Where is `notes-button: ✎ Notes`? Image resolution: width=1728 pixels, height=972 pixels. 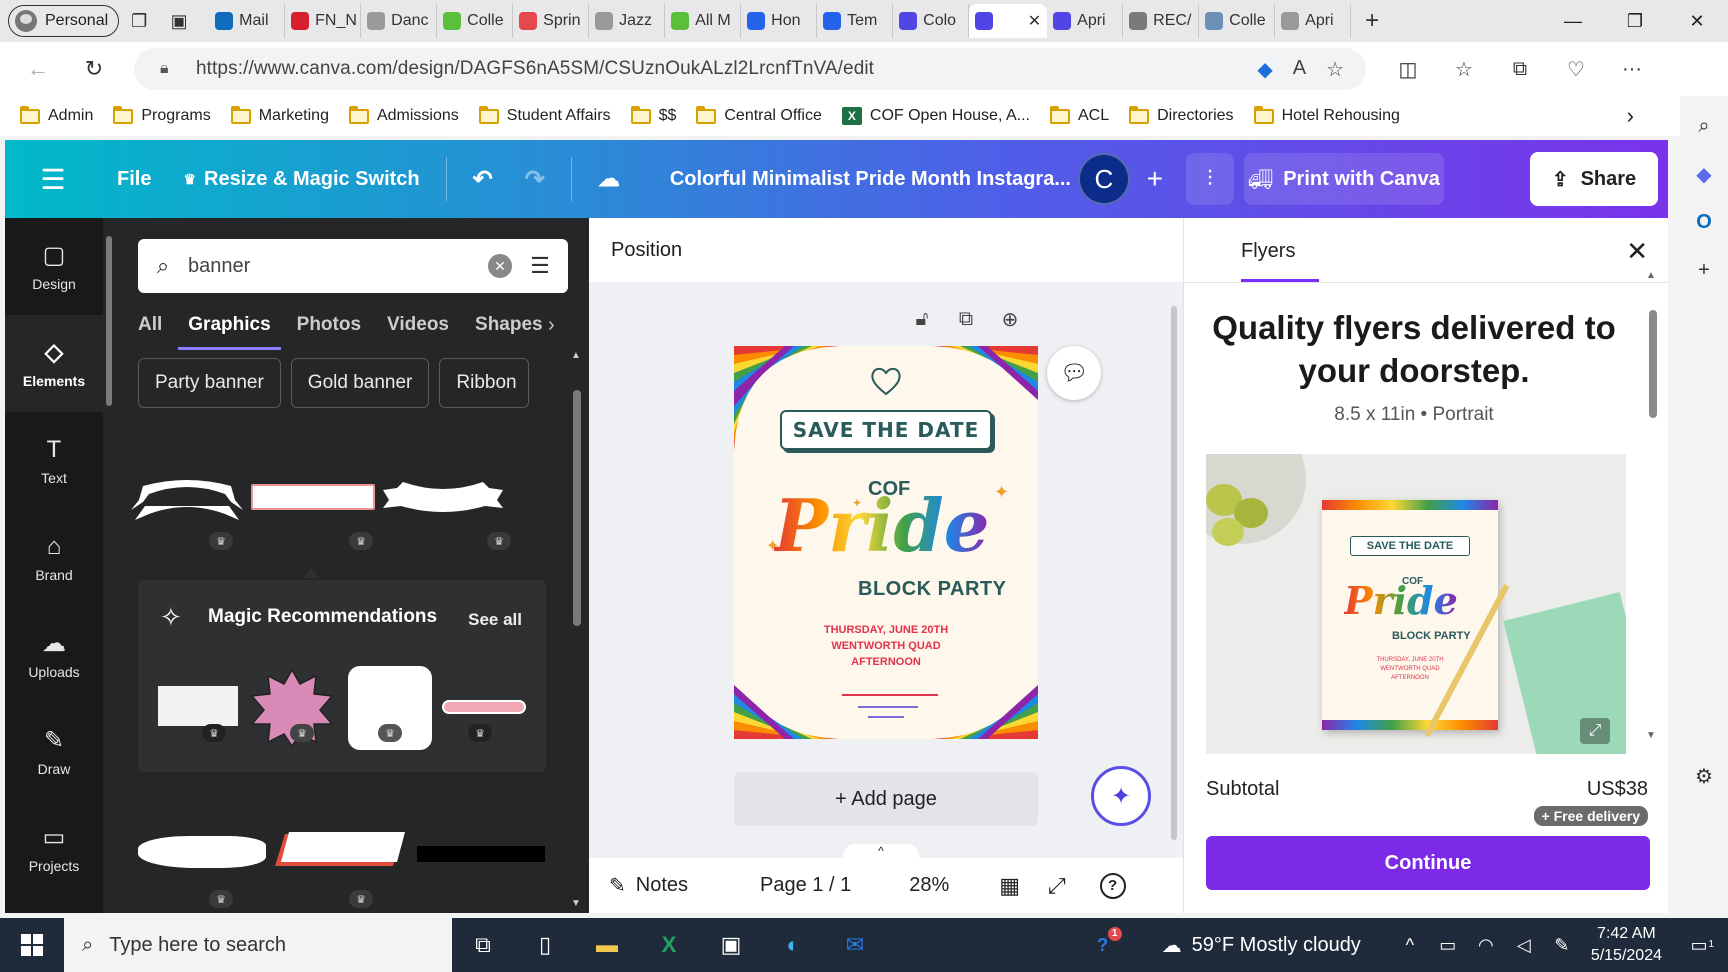 notes-button: ✎ Notes is located at coordinates (648, 885).